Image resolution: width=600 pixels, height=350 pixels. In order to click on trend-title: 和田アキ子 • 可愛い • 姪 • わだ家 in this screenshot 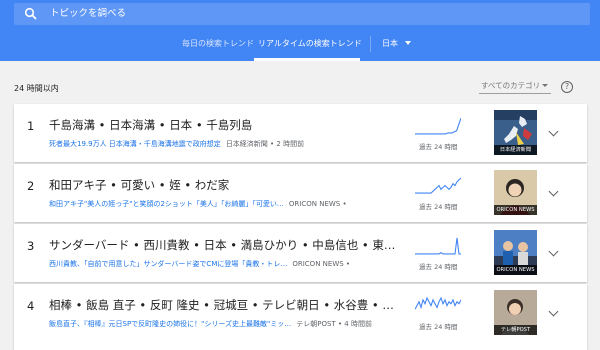, I will do `click(226, 185)`.